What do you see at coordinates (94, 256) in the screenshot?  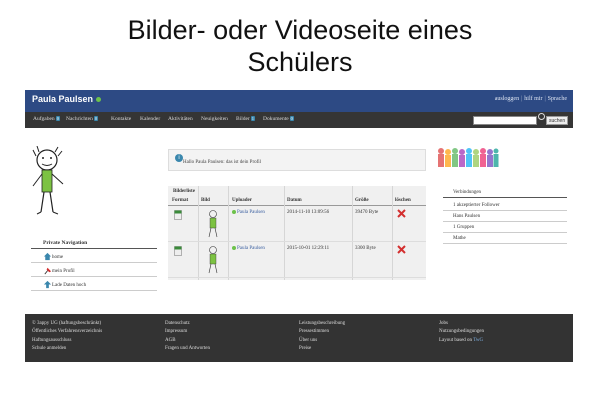 I see `private-nav-home: home` at bounding box center [94, 256].